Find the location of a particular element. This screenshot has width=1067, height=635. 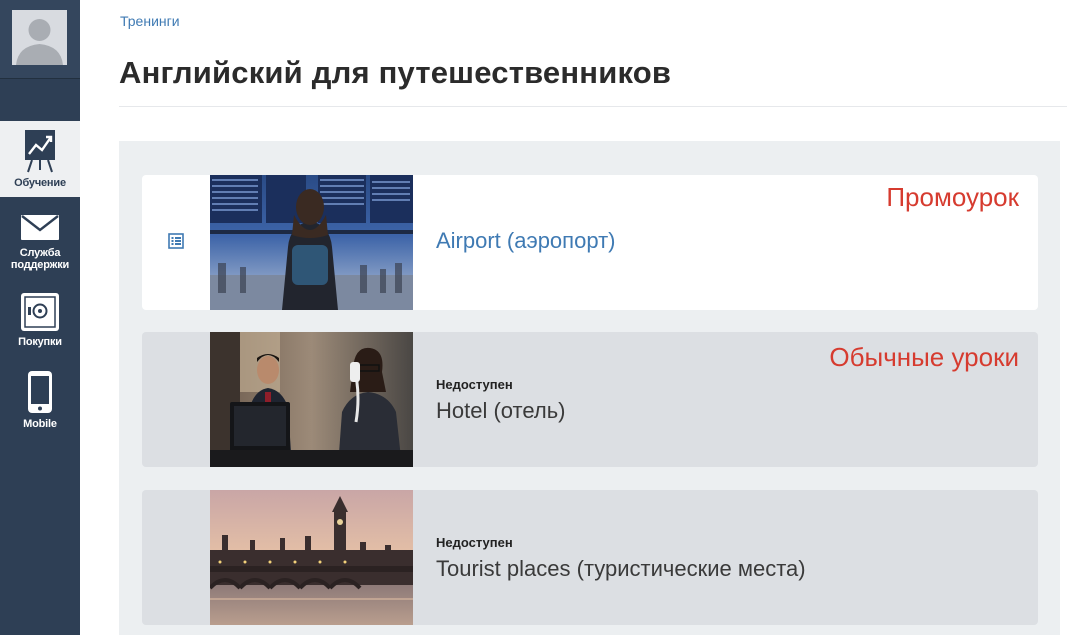

sidebar: Обучение Служба поддержки Покупки Mobile is located at coordinates (40, 317).